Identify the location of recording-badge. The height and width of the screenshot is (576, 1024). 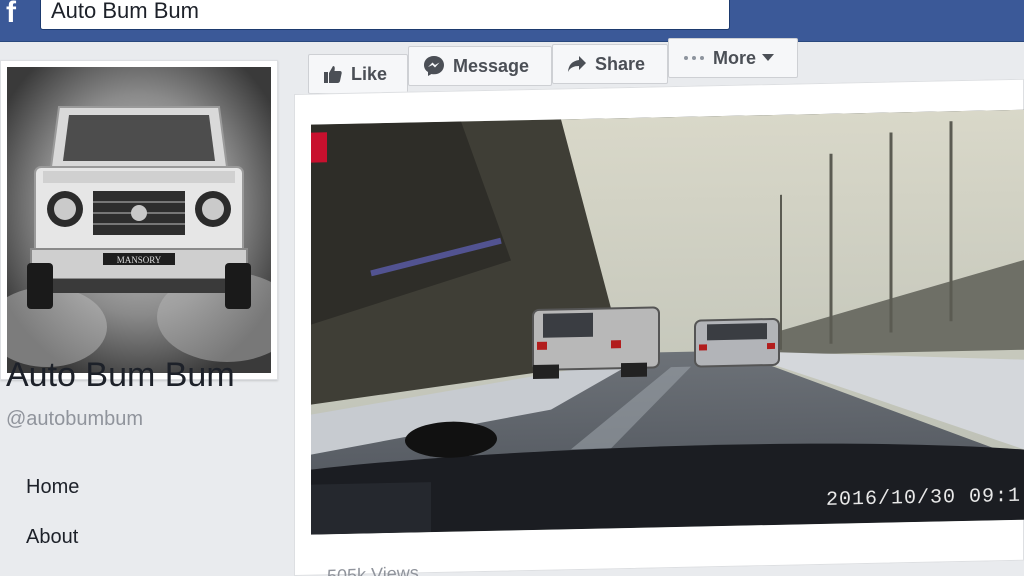
(319, 147).